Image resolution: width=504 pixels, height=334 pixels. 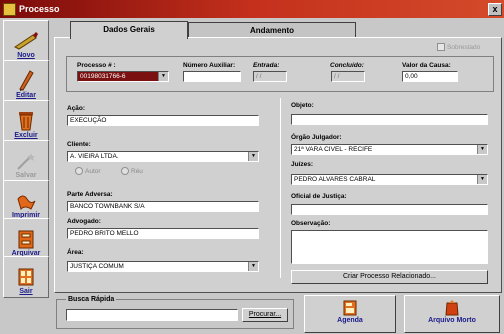 What do you see at coordinates (270, 76) in the screenshot?
I see `entrada-field: / /` at bounding box center [270, 76].